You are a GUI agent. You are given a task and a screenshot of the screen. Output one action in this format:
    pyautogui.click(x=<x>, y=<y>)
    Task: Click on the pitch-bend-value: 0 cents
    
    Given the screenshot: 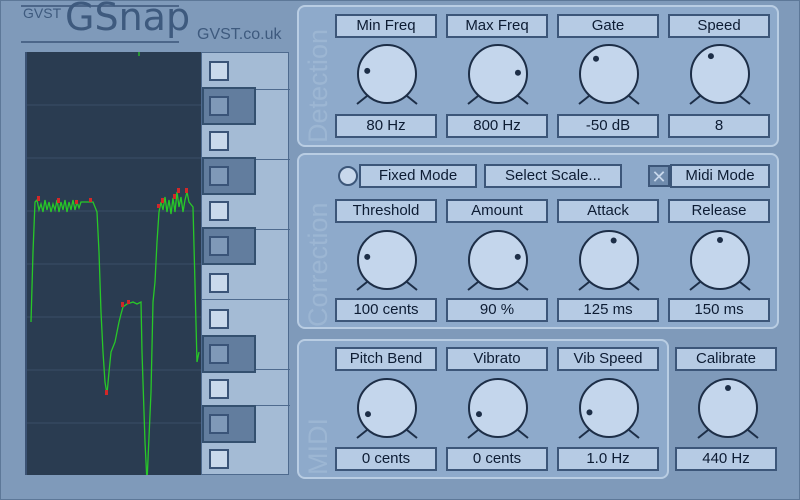 What is the action you would take?
    pyautogui.click(x=386, y=459)
    